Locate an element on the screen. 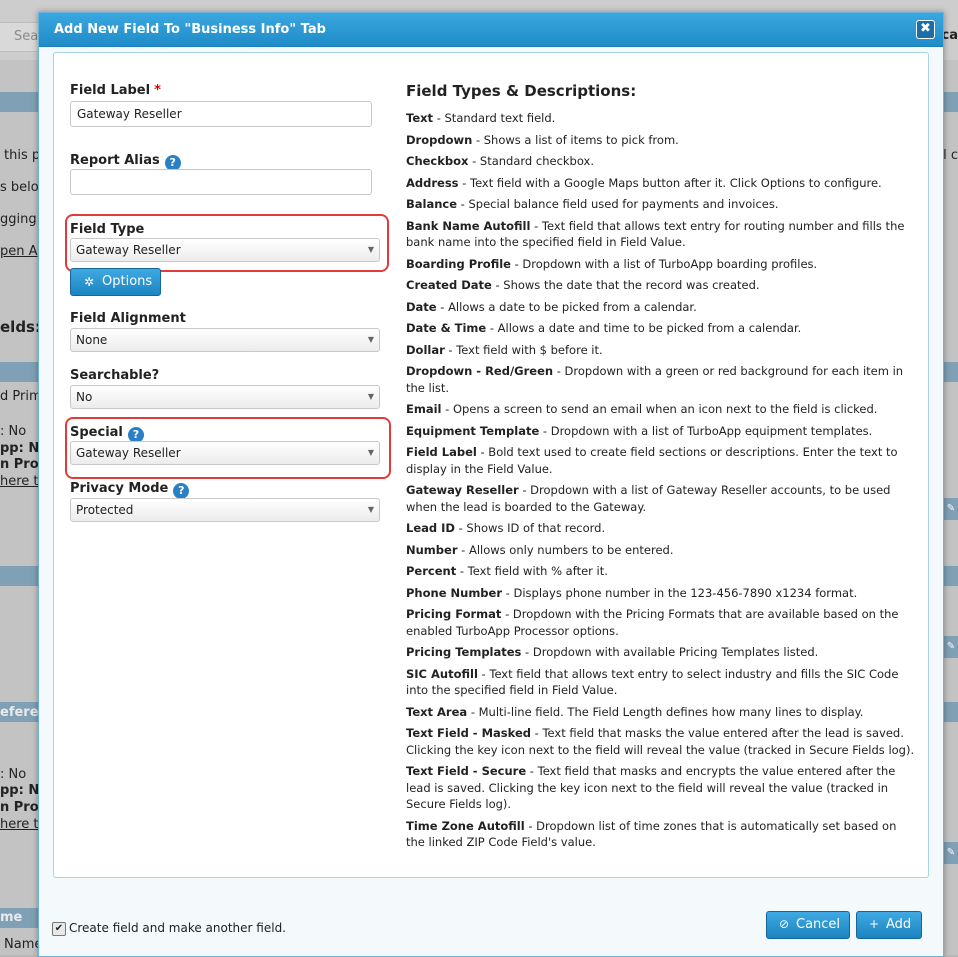 The width and height of the screenshot is (958, 957). field-type-name: Field Label is located at coordinates (441, 452).